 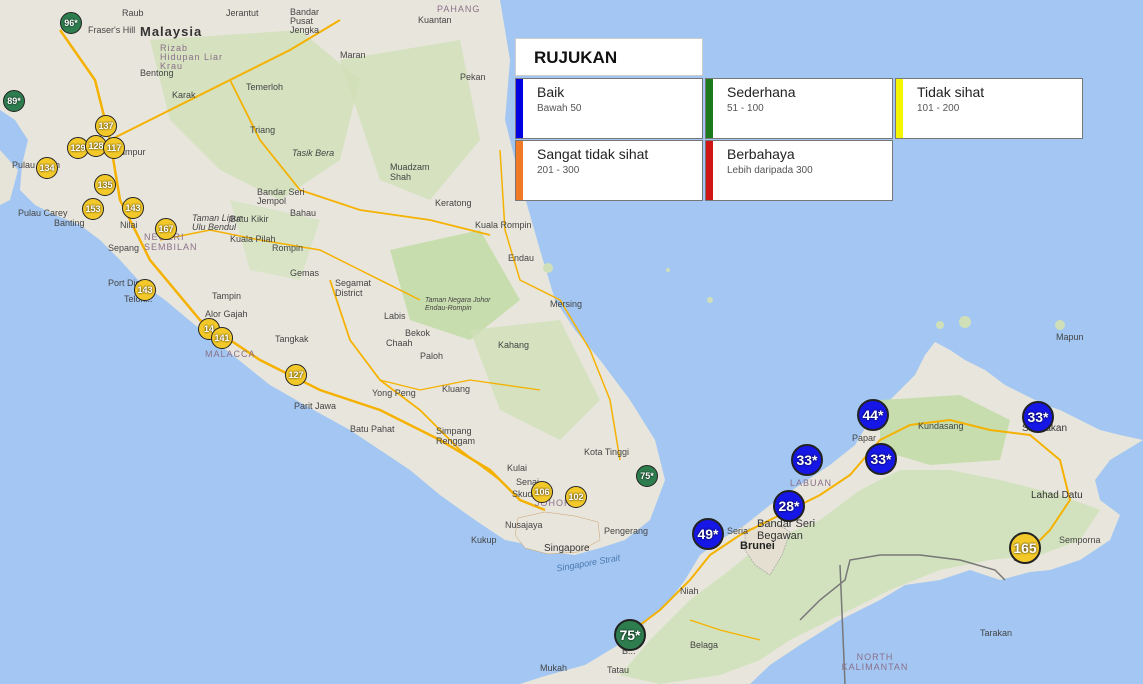 What do you see at coordinates (230, 354) in the screenshot?
I see `place-malacca: MALACCA` at bounding box center [230, 354].